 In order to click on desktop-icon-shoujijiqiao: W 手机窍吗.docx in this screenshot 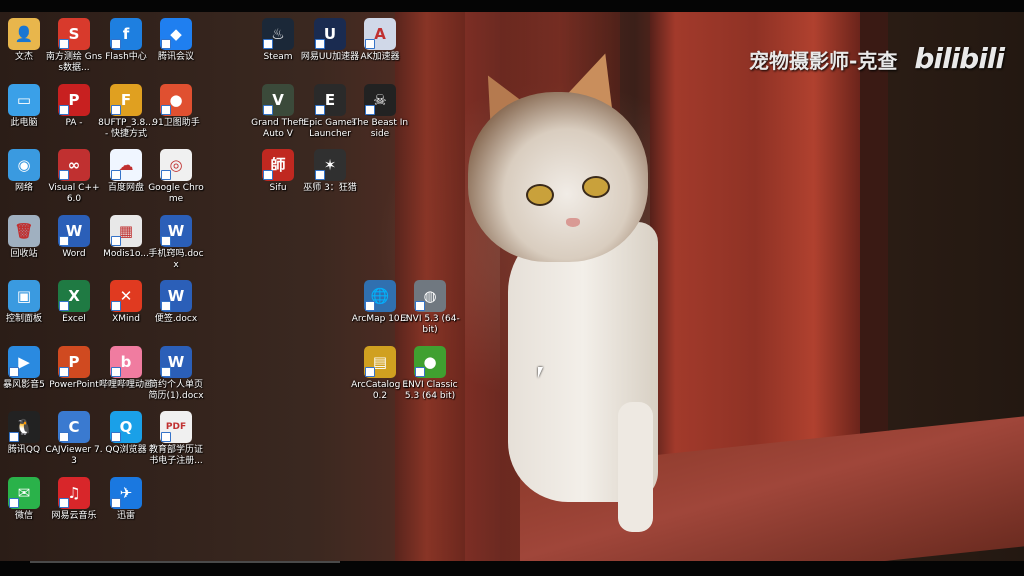, I will do `click(176, 242)`.